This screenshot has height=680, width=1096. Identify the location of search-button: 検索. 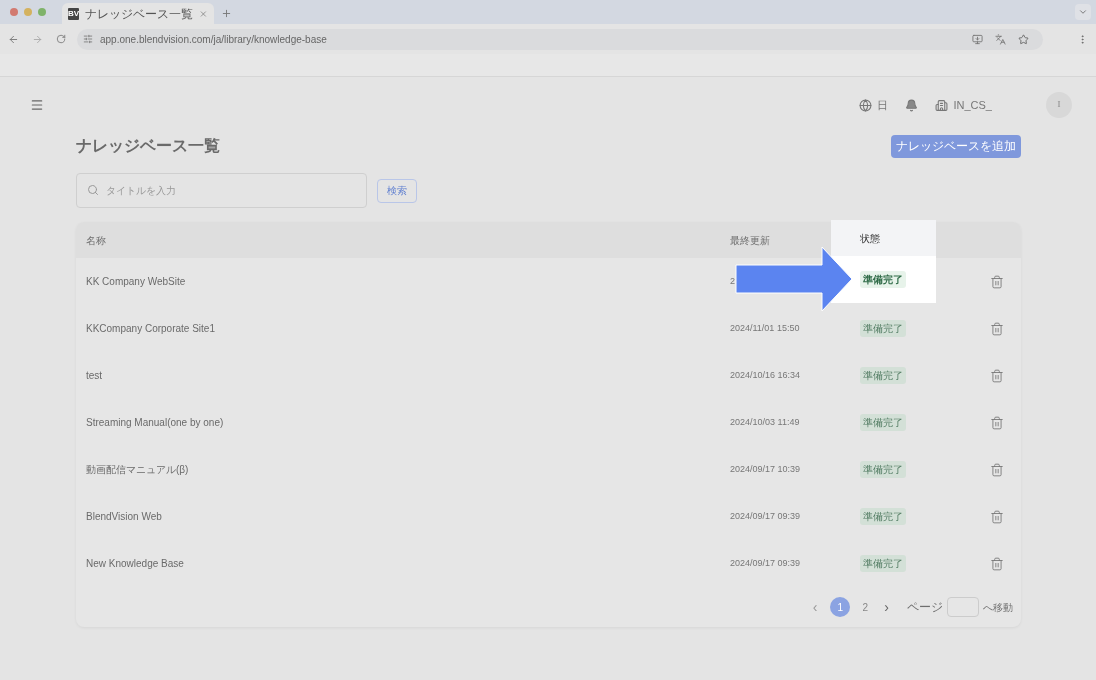
(397, 190).